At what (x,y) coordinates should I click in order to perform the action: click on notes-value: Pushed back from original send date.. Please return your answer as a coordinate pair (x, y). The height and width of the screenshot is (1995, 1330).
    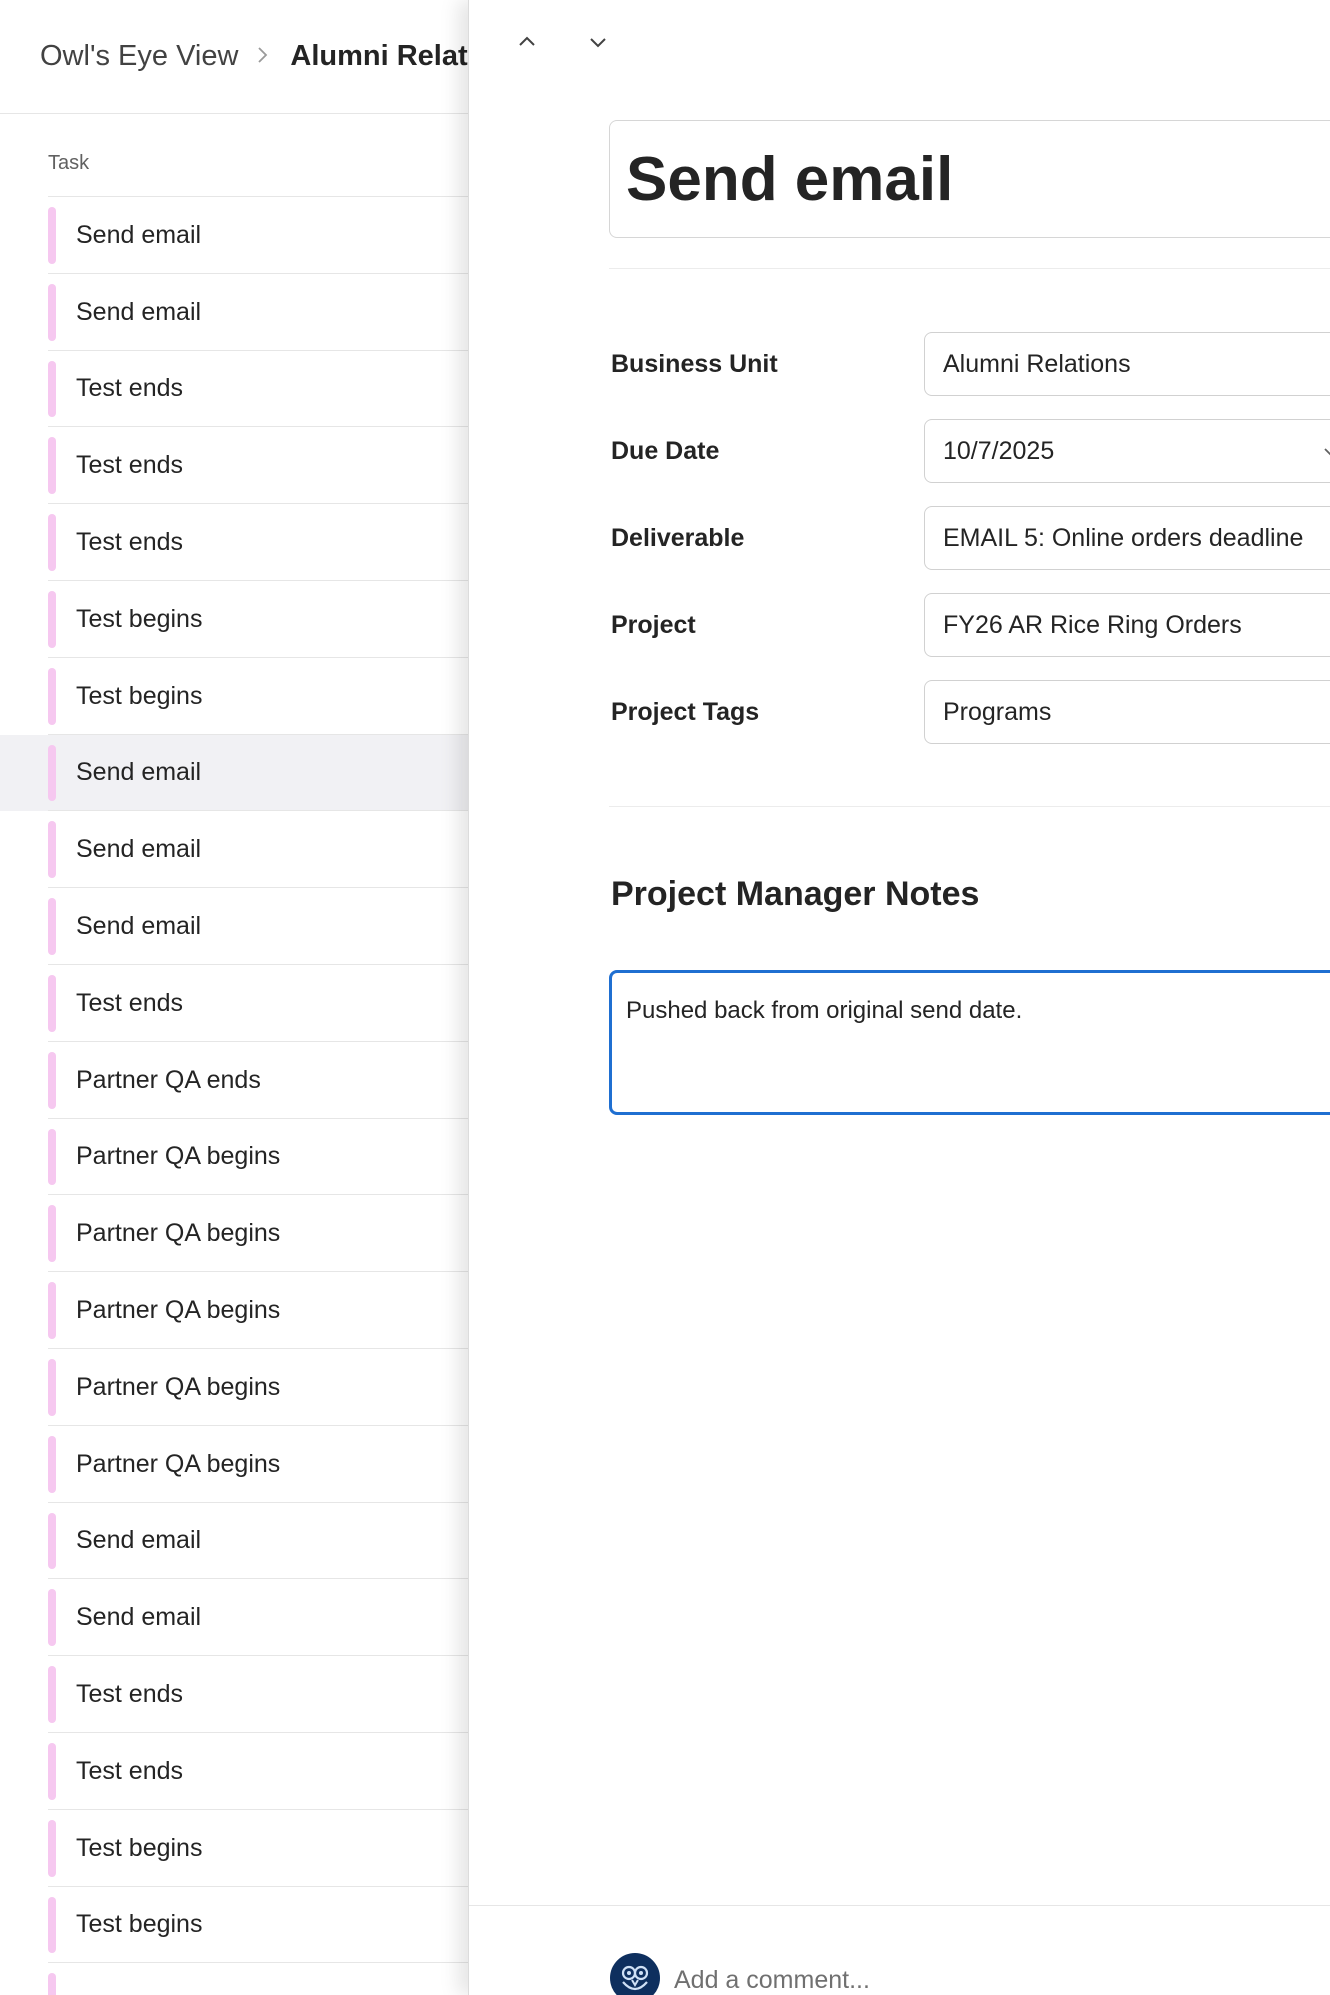
    Looking at the image, I should click on (824, 1010).